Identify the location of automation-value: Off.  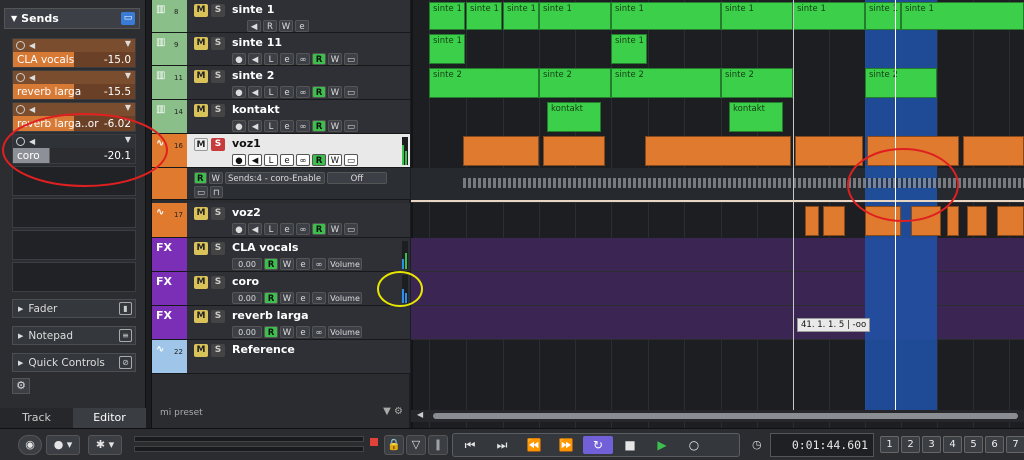
(356, 178).